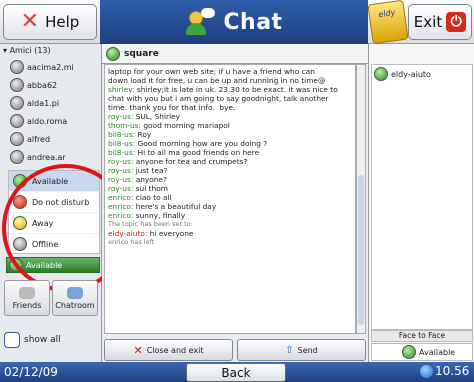  I want to click on friends-icon, so click(27, 292).